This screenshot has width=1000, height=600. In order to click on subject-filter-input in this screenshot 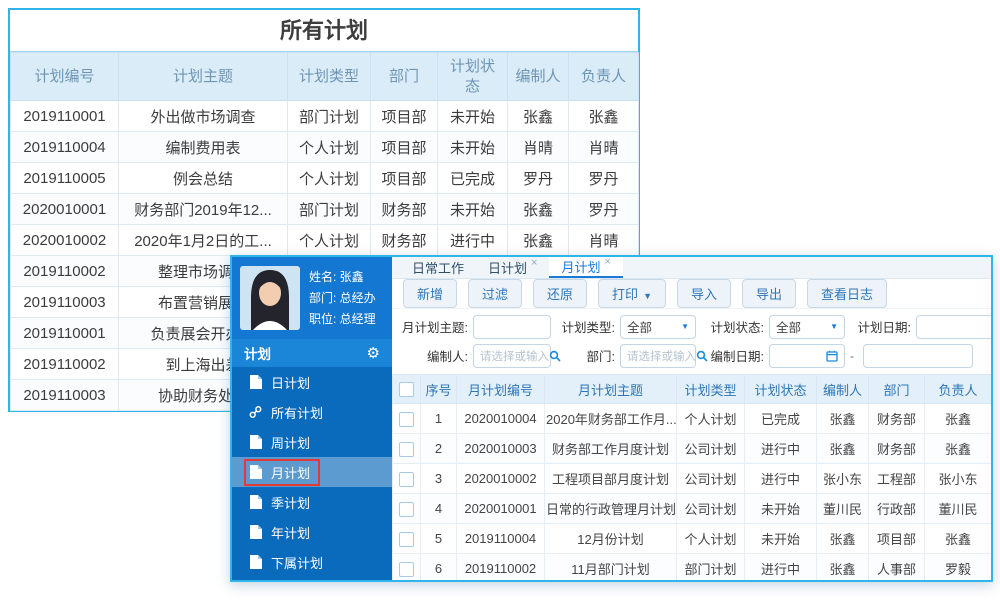, I will do `click(512, 326)`.